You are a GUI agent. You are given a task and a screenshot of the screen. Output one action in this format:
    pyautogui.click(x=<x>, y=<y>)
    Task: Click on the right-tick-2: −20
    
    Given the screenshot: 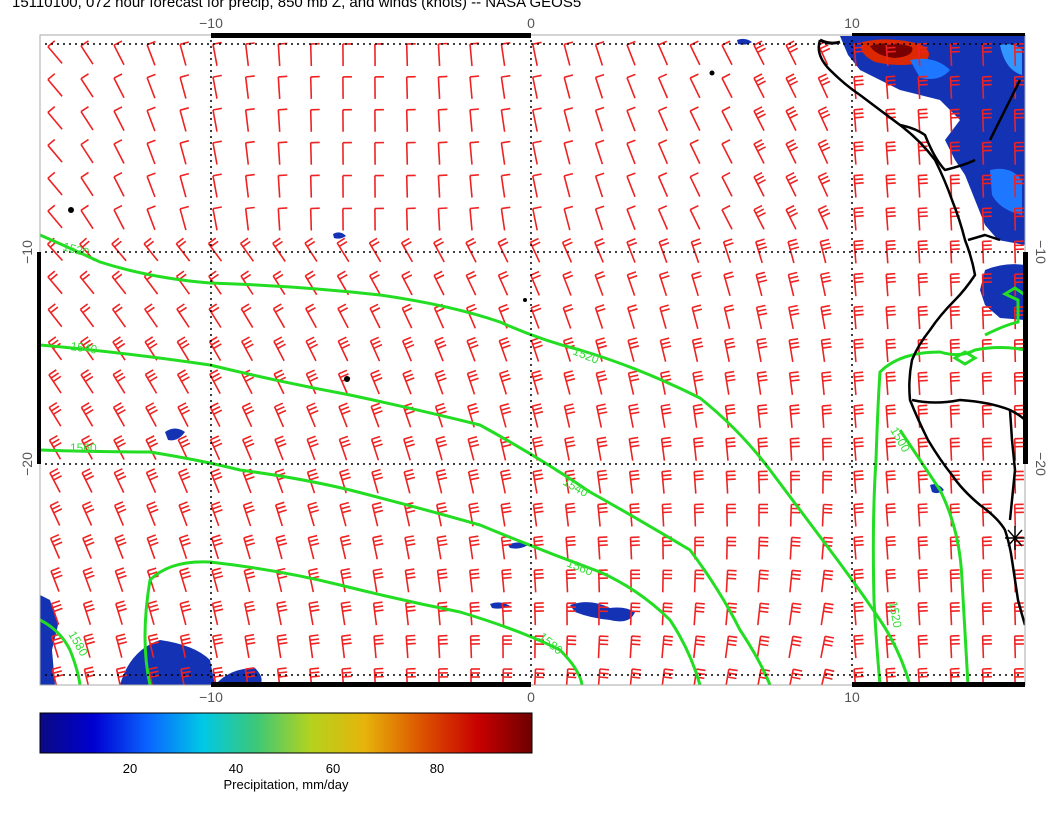 What is the action you would take?
    pyautogui.click(x=1041, y=464)
    